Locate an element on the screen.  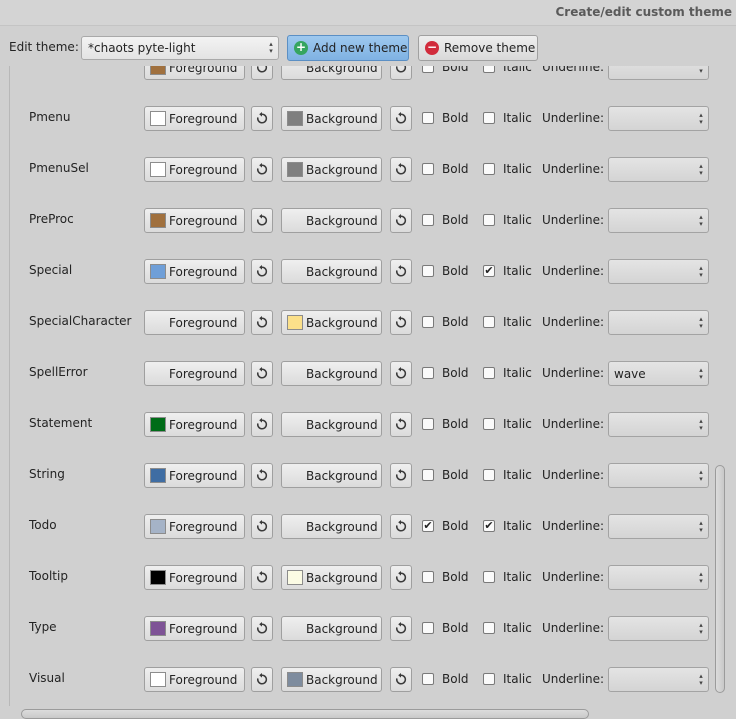
bold-checkbox: ✔ is located at coordinates (428, 526).